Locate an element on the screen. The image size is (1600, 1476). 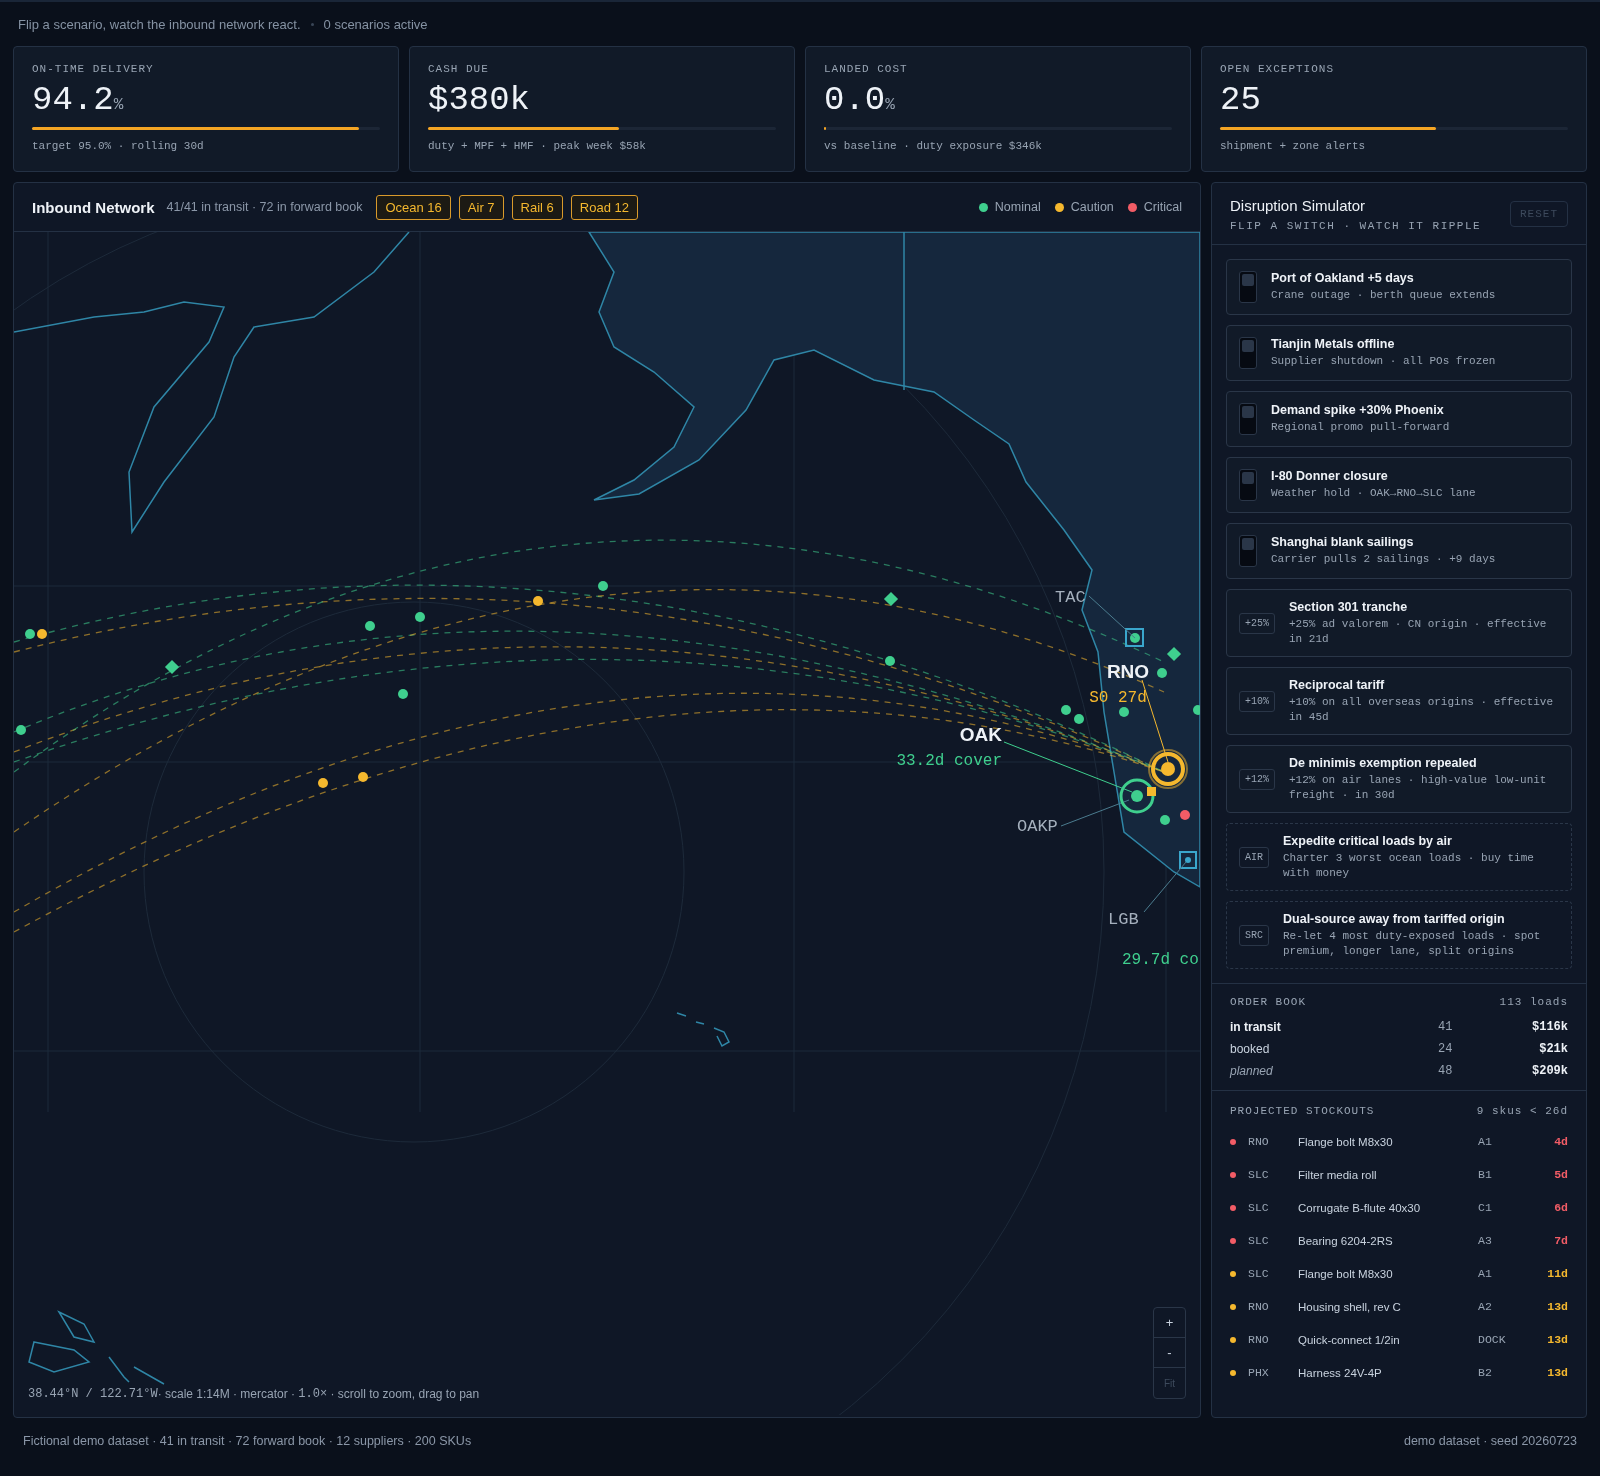
scenario-title: Expedite critical loads by air is located at coordinates (1368, 840).